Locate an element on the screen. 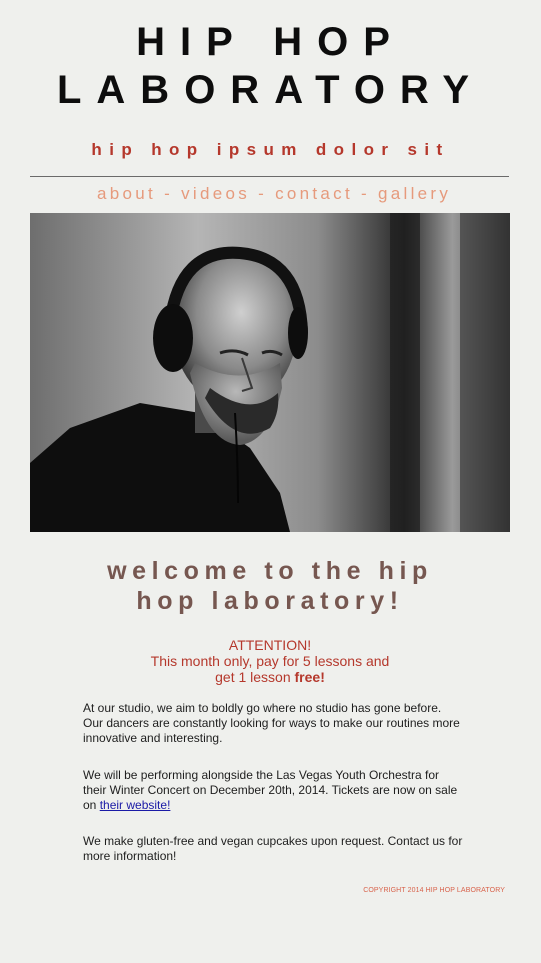 The width and height of the screenshot is (541, 963). copyright-text: COPYRIGHT 2014 HIP HOP LABORATORY is located at coordinates (434, 890).